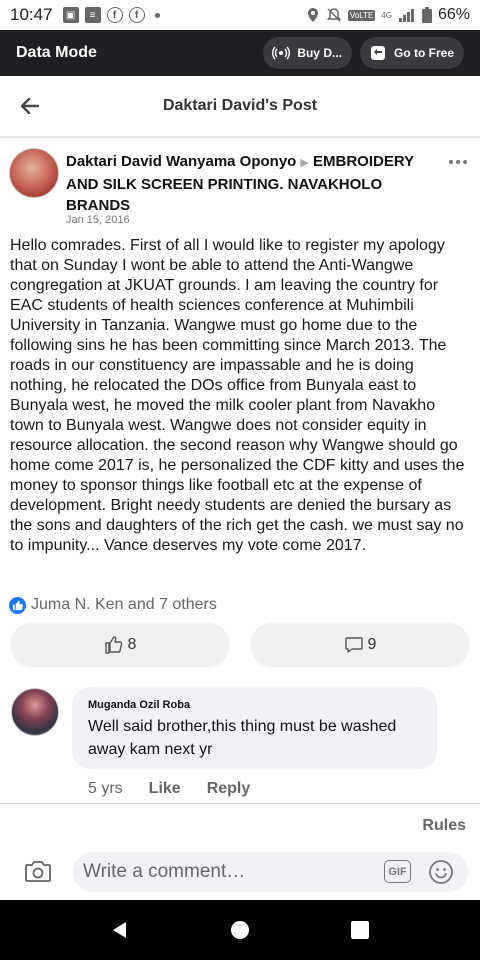 Image resolution: width=480 pixels, height=960 pixels. Describe the element at coordinates (34, 173) in the screenshot. I see `author-avatar` at that location.